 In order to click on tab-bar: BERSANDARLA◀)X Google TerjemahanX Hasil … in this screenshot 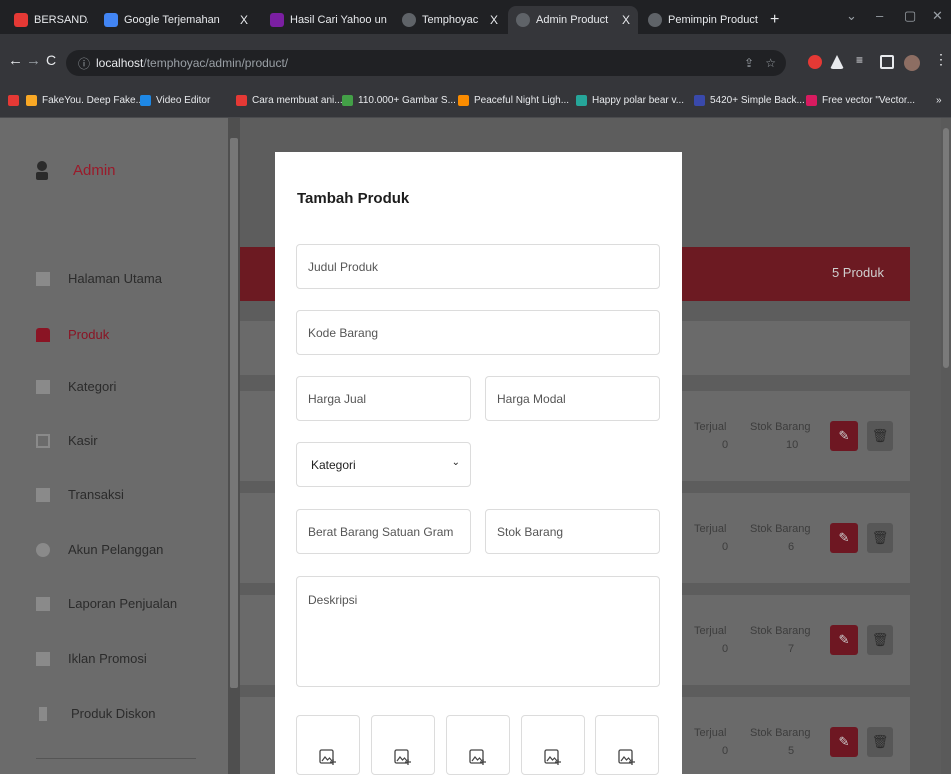, I will do `click(475, 17)`.